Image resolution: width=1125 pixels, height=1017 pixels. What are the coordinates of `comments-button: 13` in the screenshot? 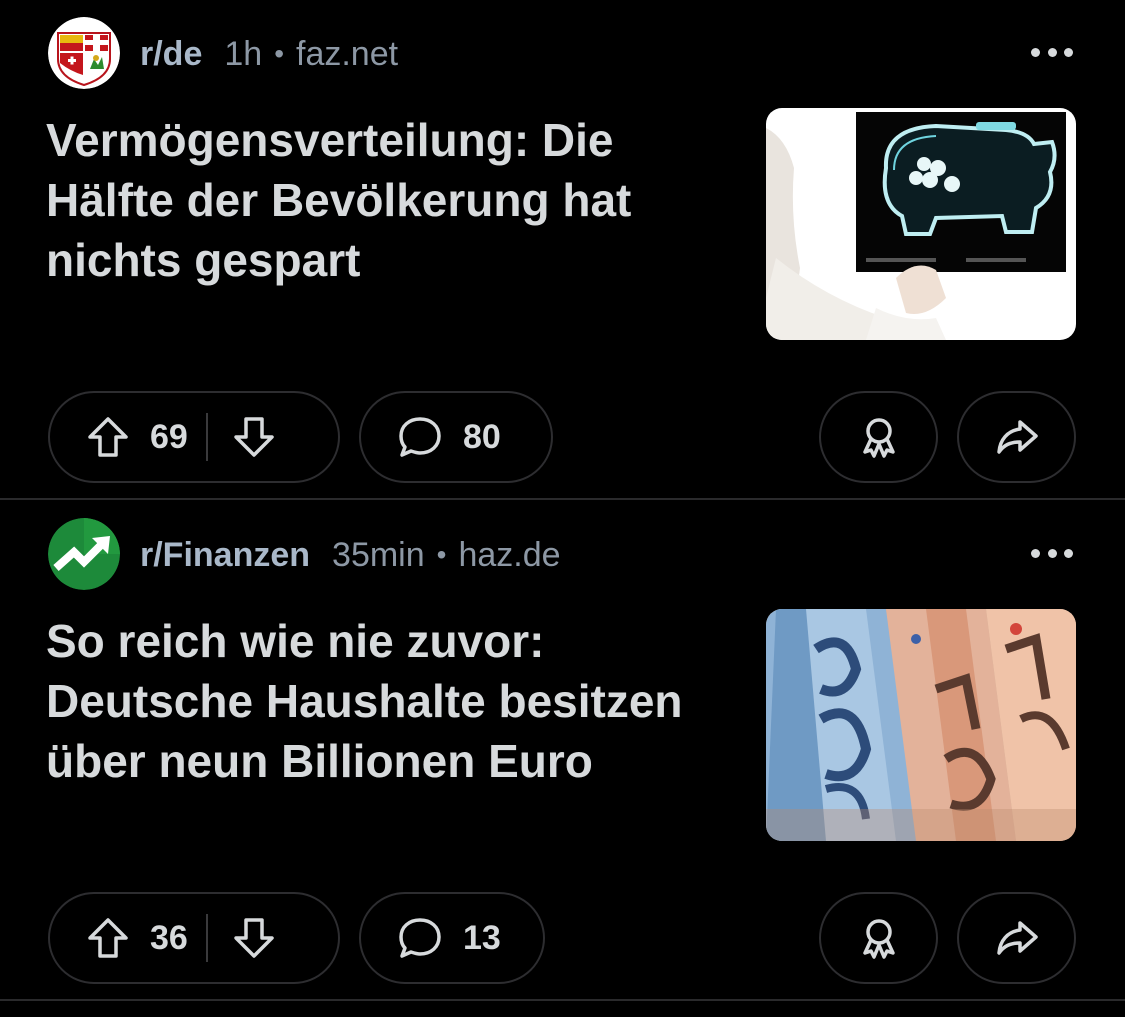 It's located at (452, 938).